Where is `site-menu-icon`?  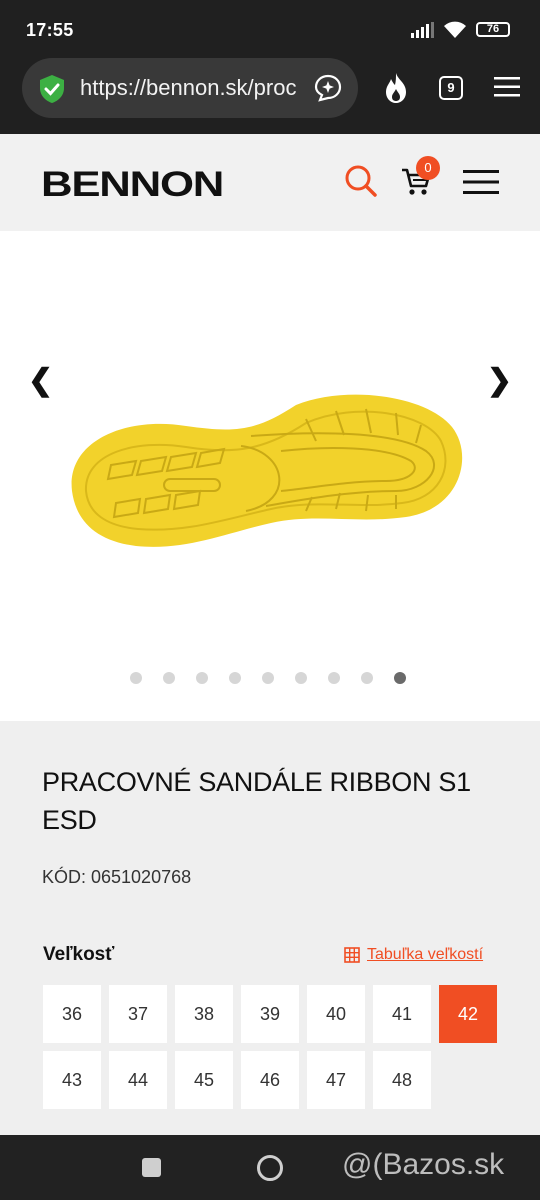 site-menu-icon is located at coordinates (481, 182).